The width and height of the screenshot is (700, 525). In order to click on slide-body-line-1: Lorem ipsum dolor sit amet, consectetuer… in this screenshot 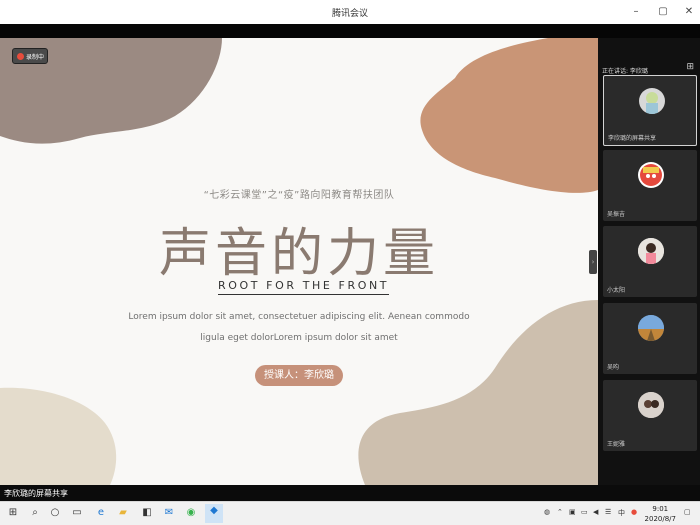, I will do `click(299, 317)`.